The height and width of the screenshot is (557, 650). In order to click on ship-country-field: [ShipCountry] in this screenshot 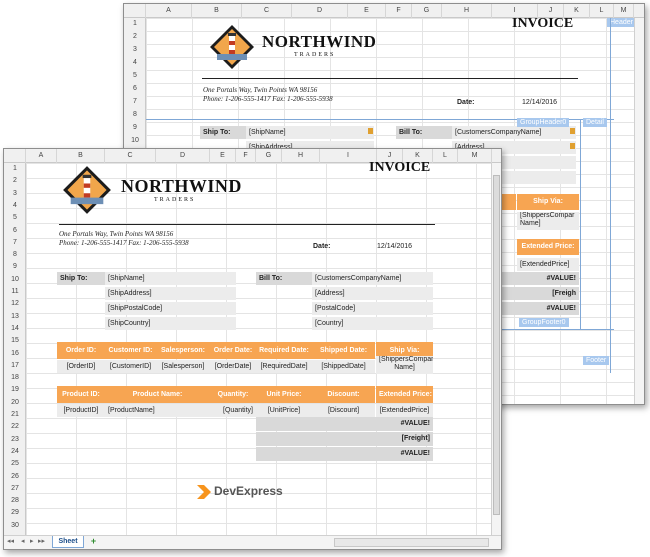, I will do `click(170, 323)`.